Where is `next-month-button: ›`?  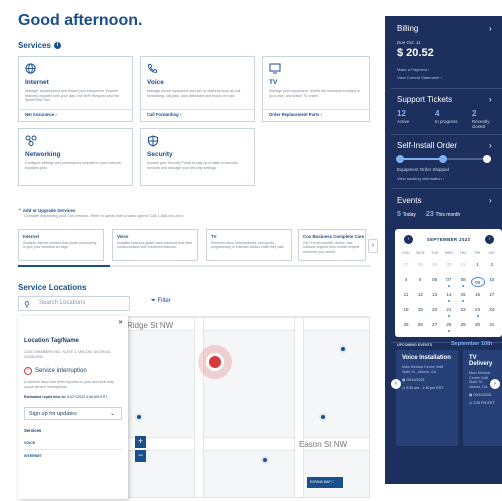 next-month-button: › is located at coordinates (489, 239).